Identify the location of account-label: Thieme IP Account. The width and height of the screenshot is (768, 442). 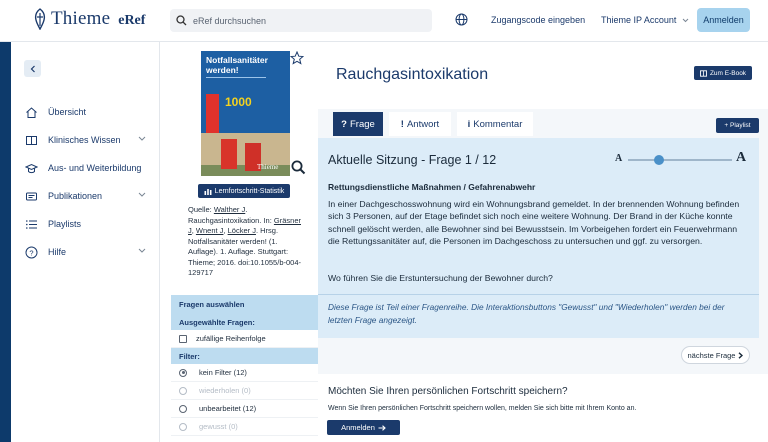
(639, 20).